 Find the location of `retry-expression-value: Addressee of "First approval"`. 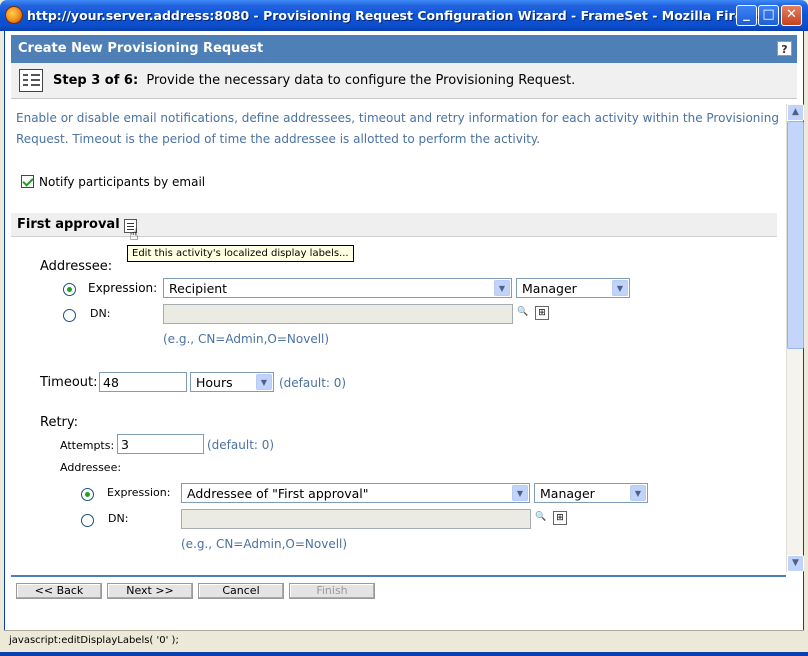

retry-expression-value: Addressee of "First approval" is located at coordinates (278, 493).